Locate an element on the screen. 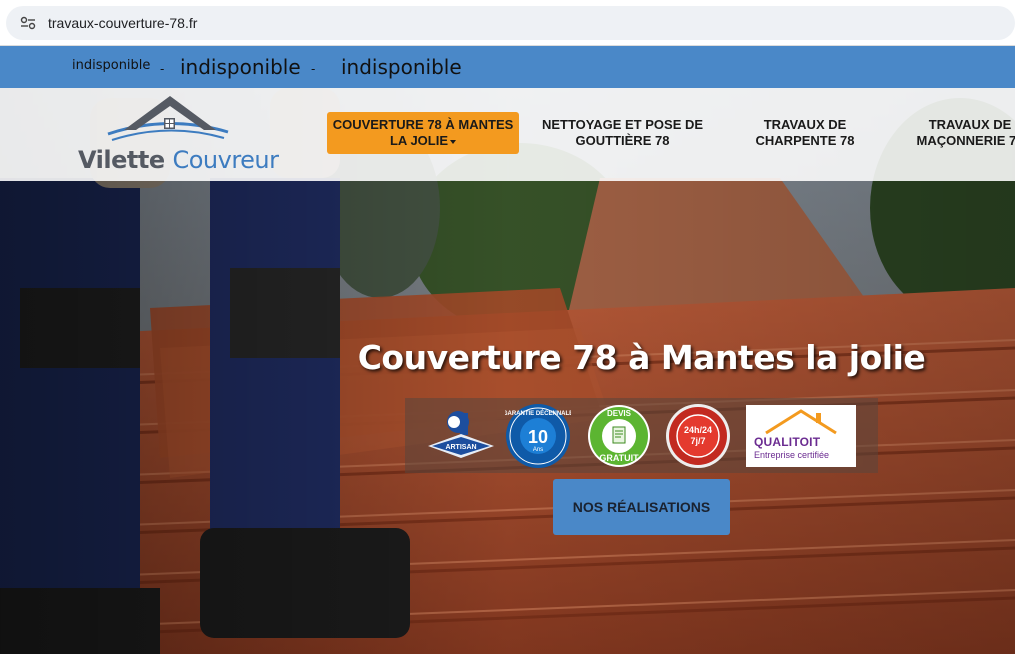  hero-title: Couverture 78 à Mantes la jolie is located at coordinates (641, 357).